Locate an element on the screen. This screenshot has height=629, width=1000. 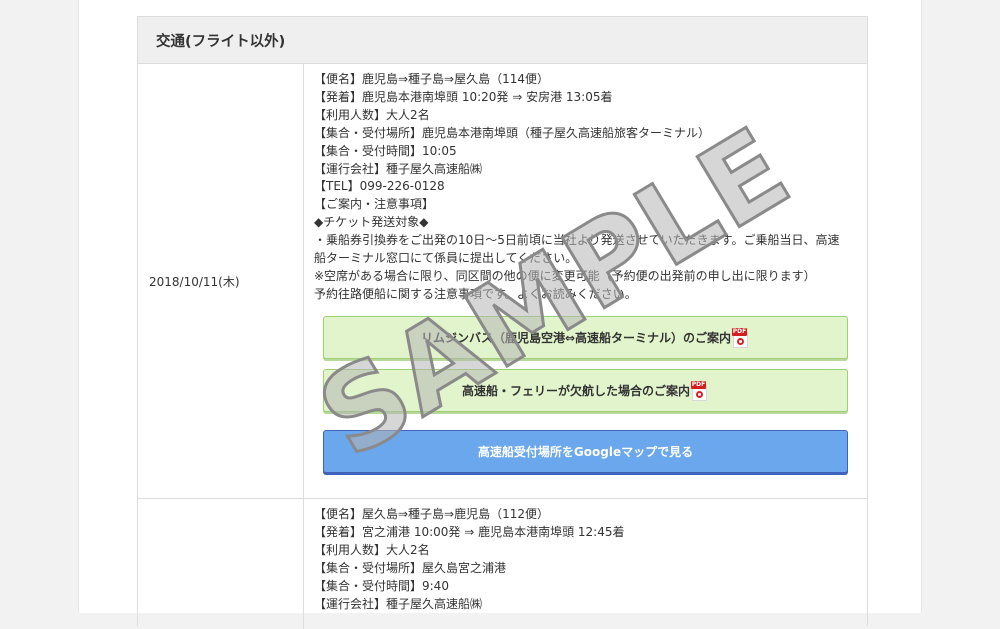
meeting-time-line: 【集合・受付時間】10:05 is located at coordinates (385, 150).